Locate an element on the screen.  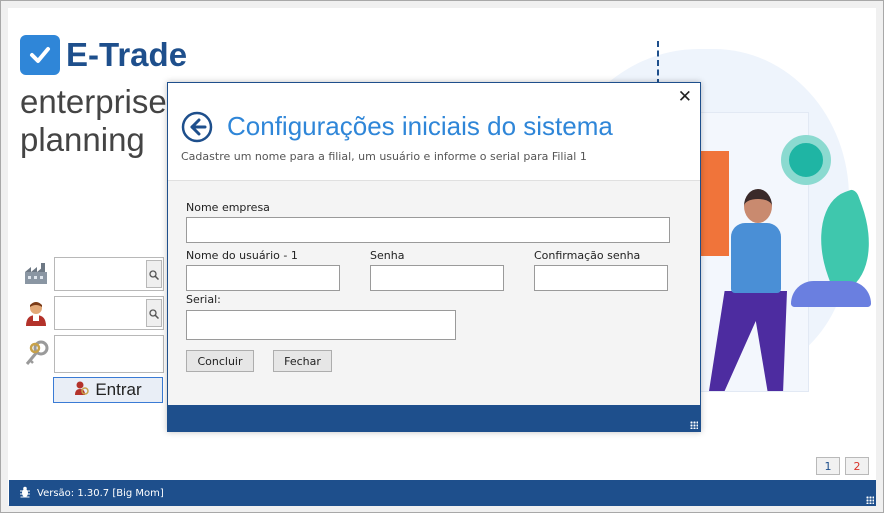
enter-button: Entrar is located at coordinates (108, 390).